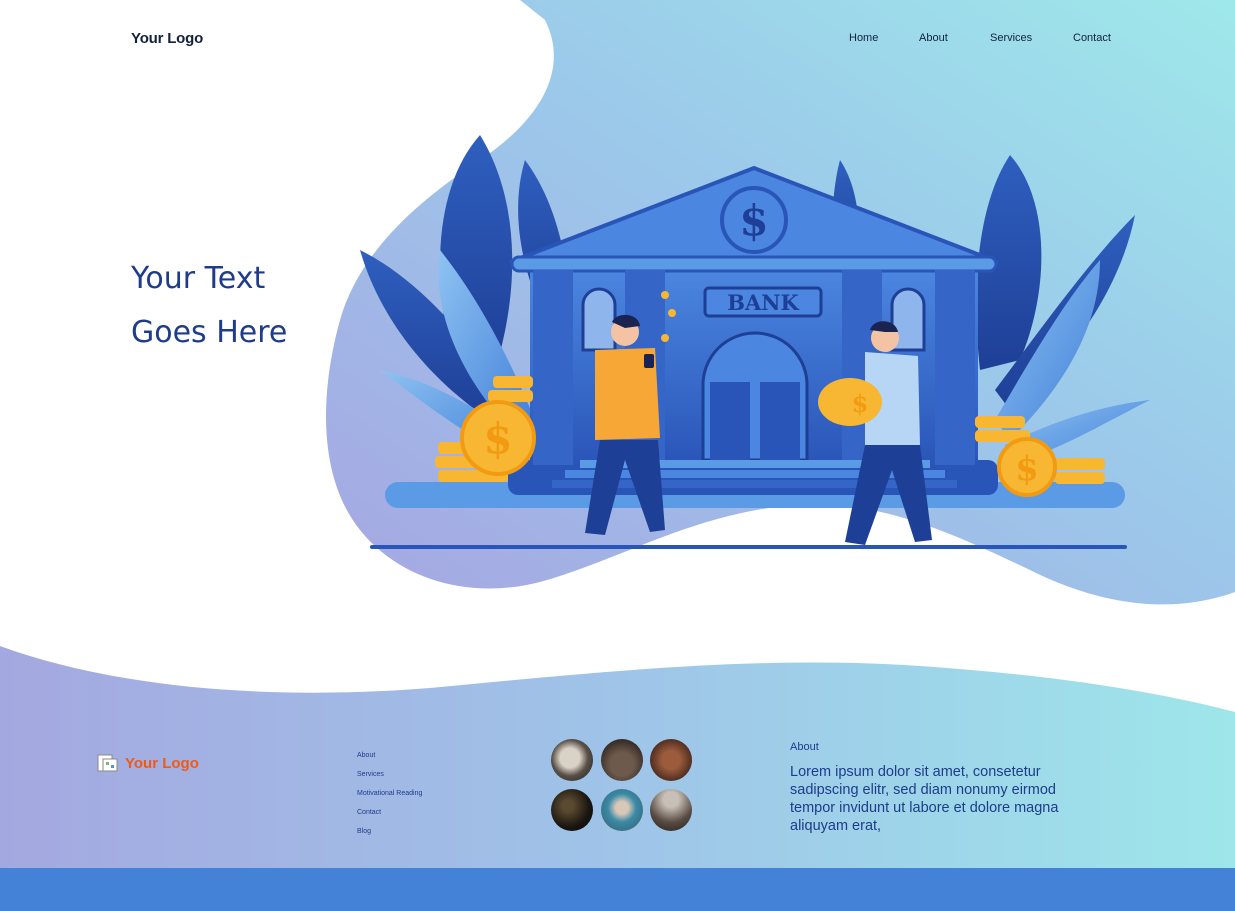  I want to click on footer-logo: Your Logo, so click(148, 763).